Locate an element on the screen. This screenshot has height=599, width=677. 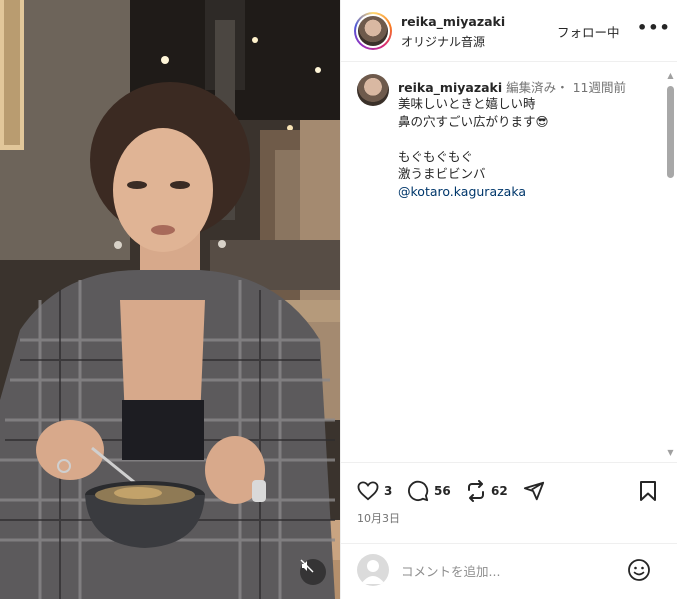
avatar is located at coordinates (373, 31).